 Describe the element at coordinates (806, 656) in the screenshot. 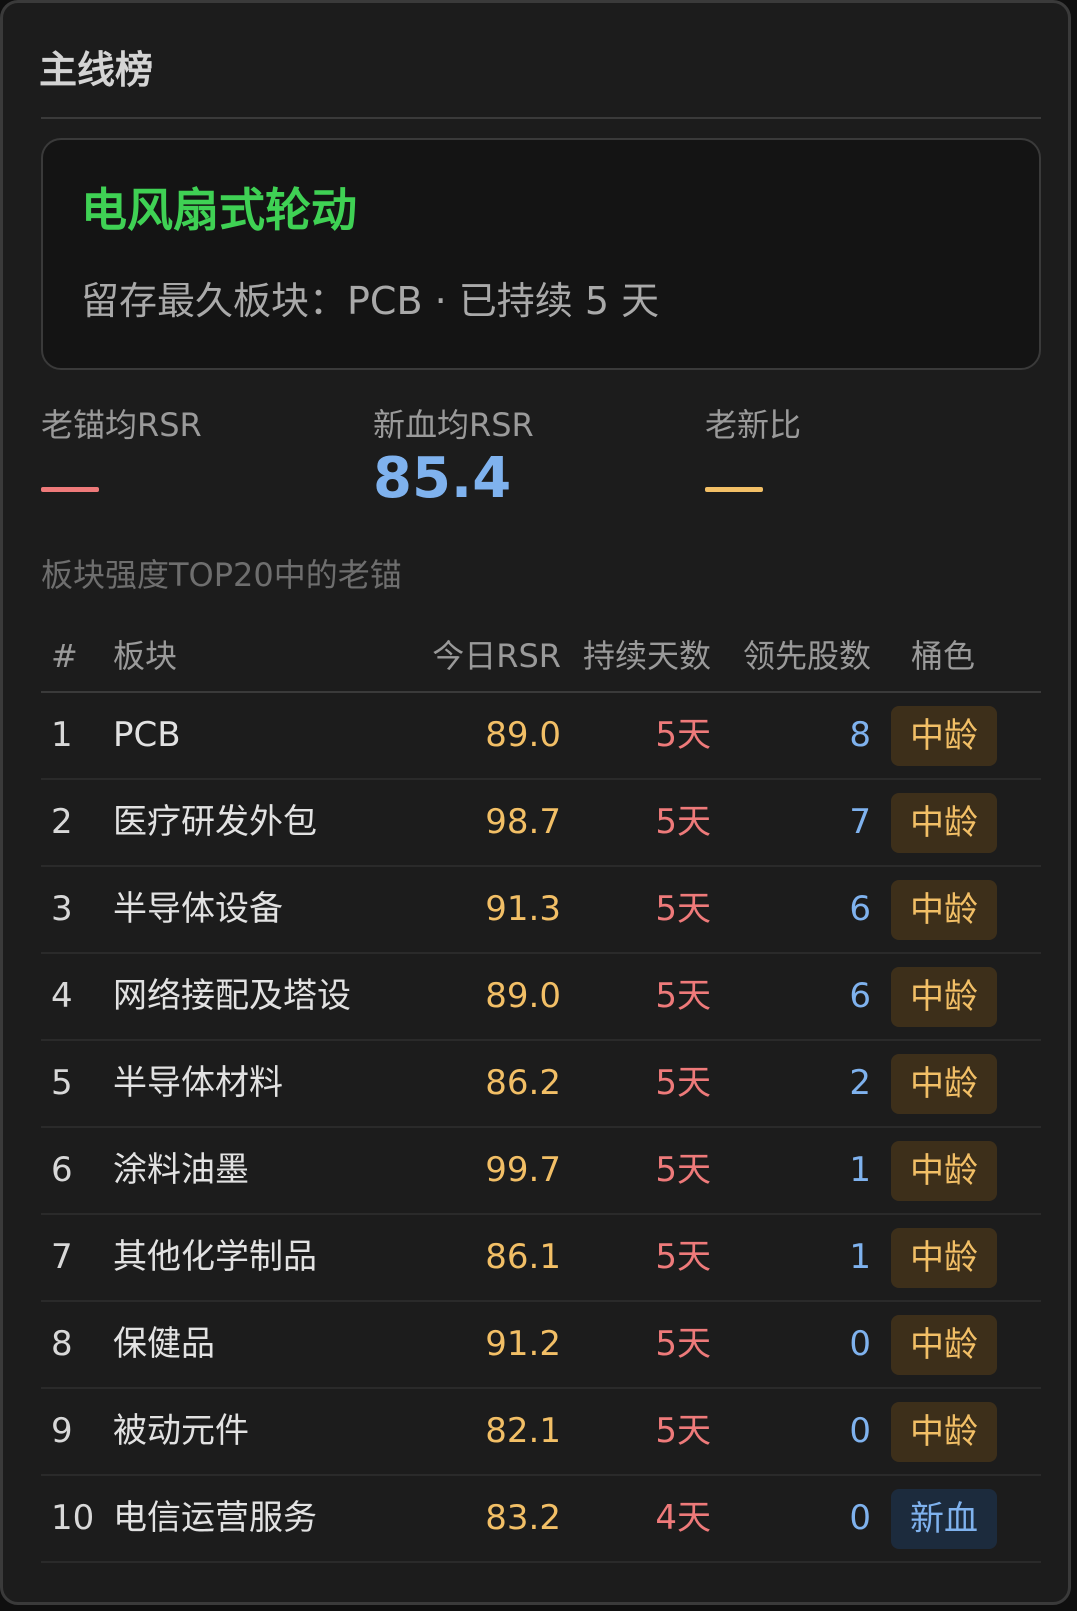

I see `col-header-leaders: 领先股数` at that location.